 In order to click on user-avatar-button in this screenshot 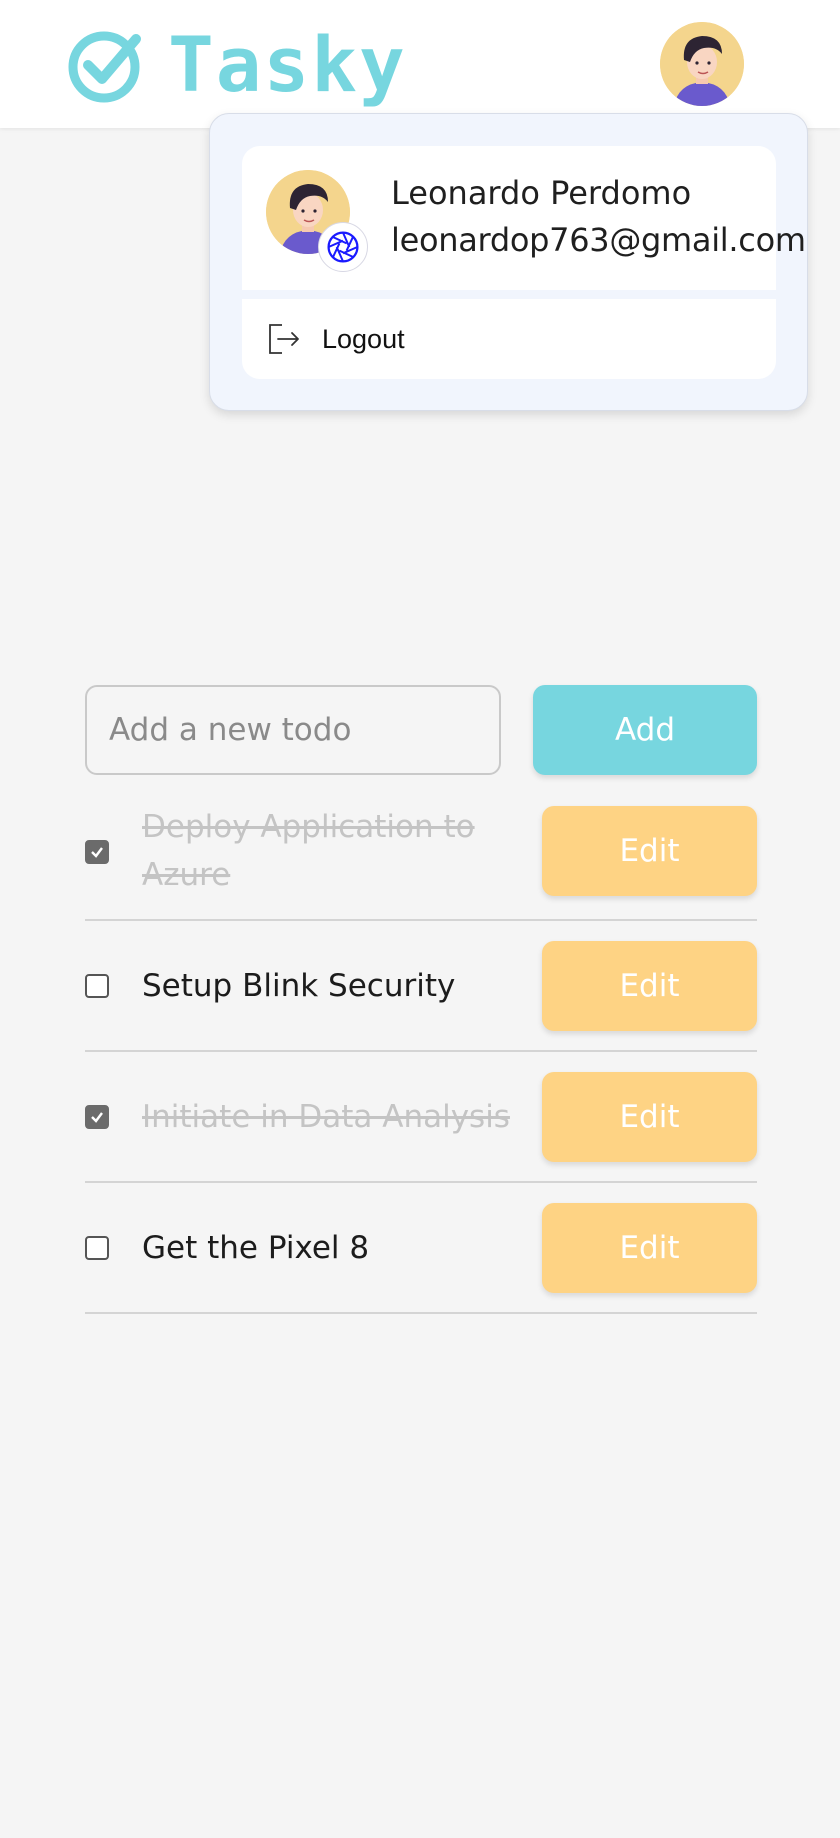, I will do `click(702, 64)`.